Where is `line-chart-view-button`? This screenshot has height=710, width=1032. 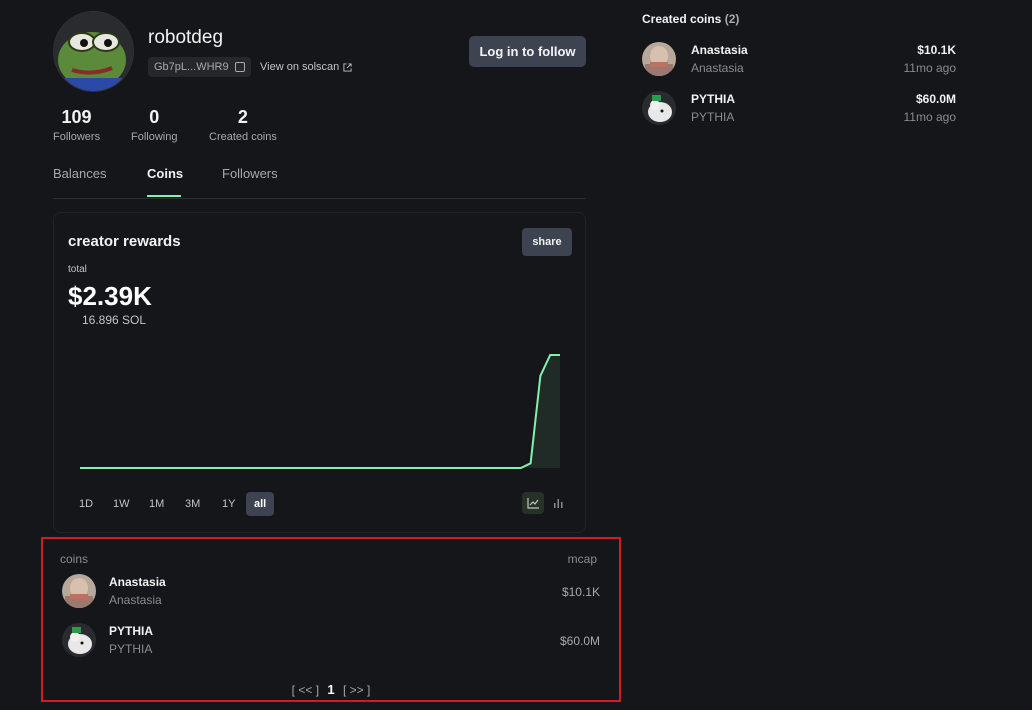
line-chart-view-button is located at coordinates (533, 503).